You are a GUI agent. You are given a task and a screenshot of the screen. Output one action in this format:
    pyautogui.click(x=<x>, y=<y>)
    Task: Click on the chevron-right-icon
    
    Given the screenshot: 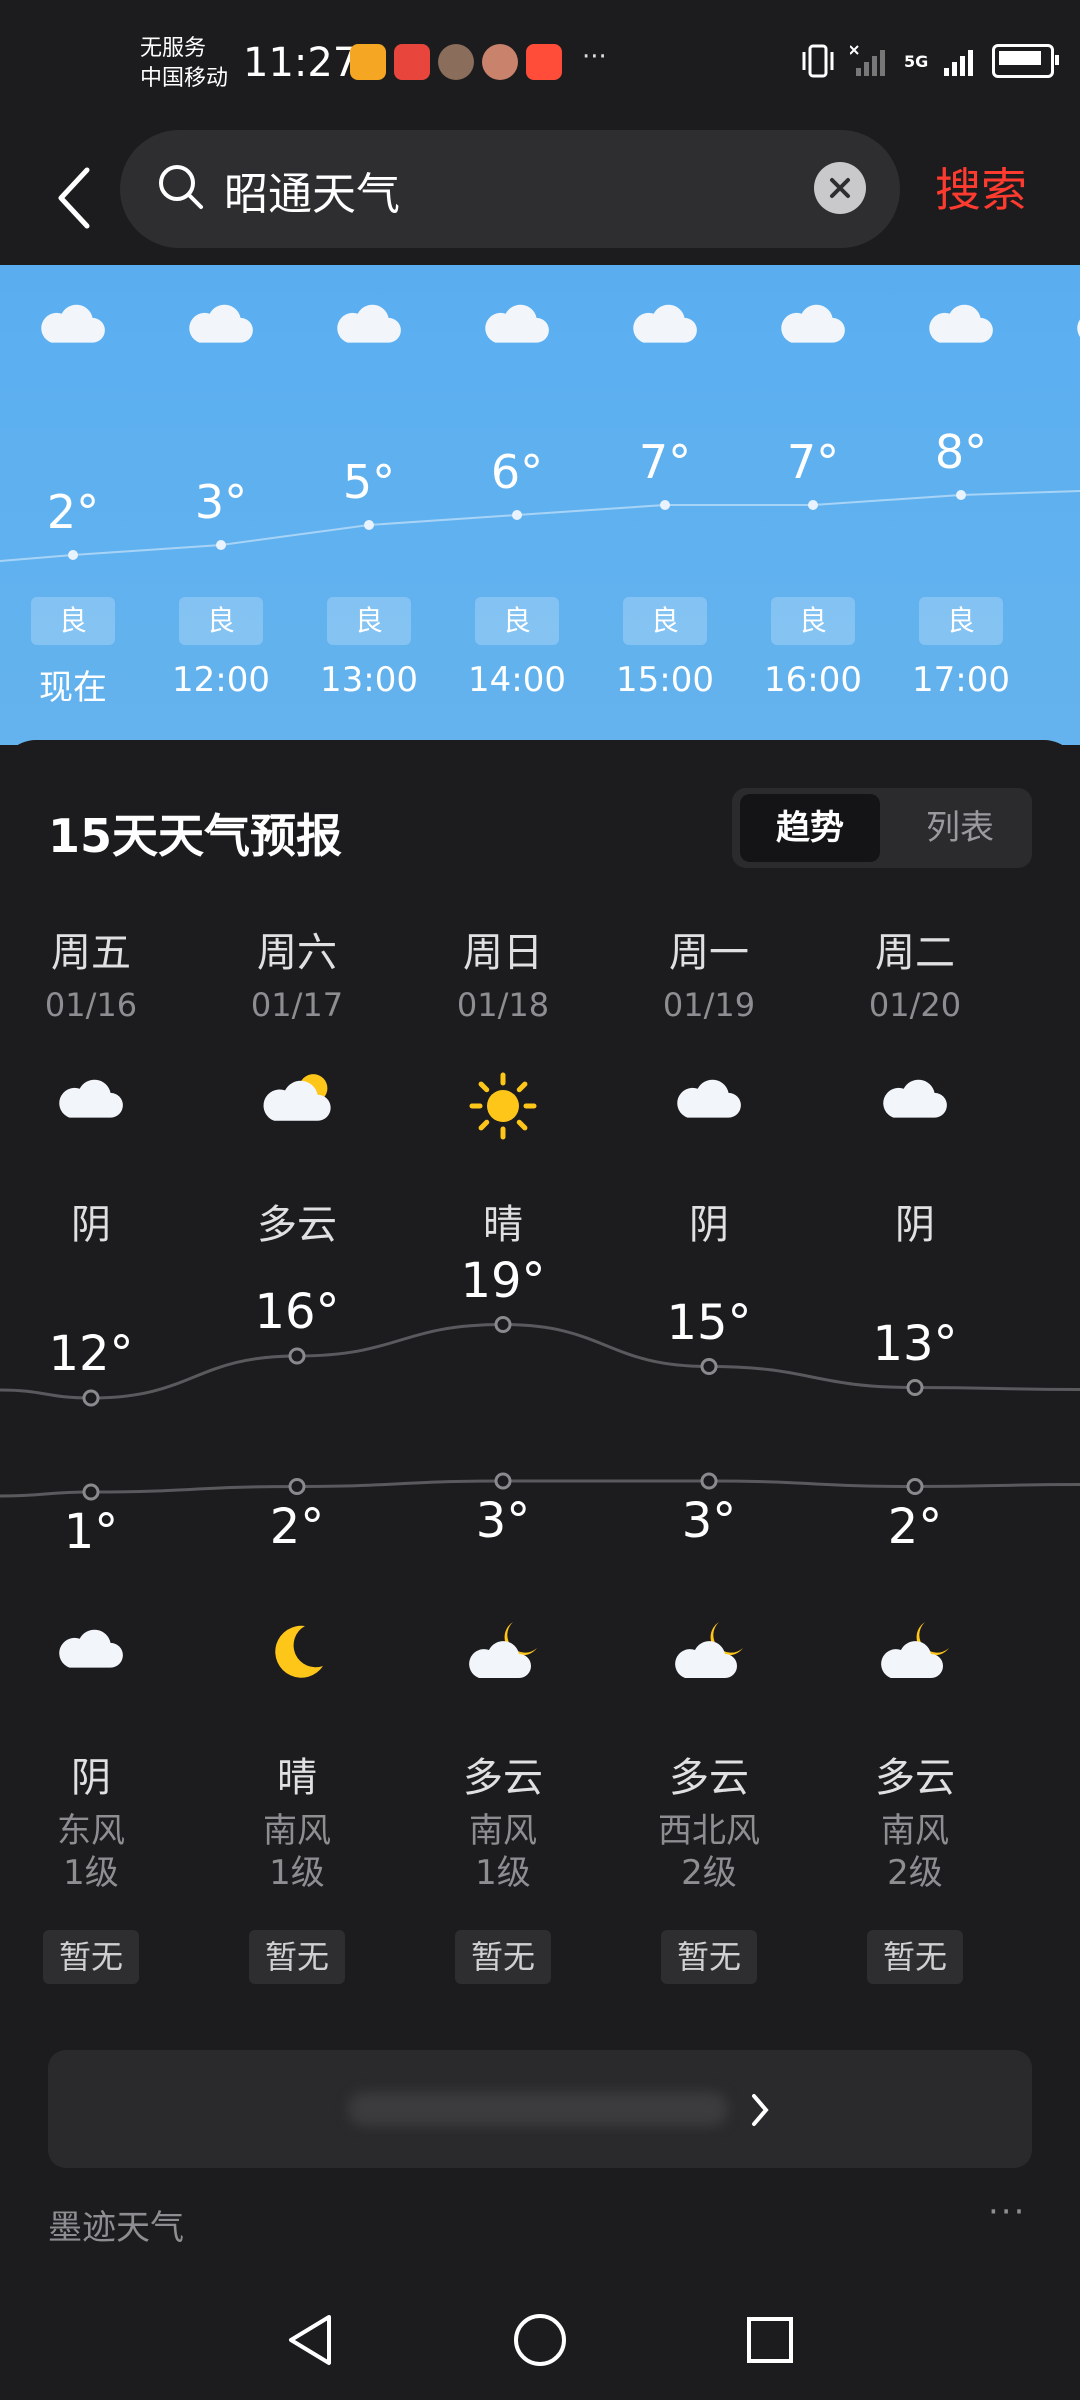 What is the action you would take?
    pyautogui.click(x=760, y=2110)
    